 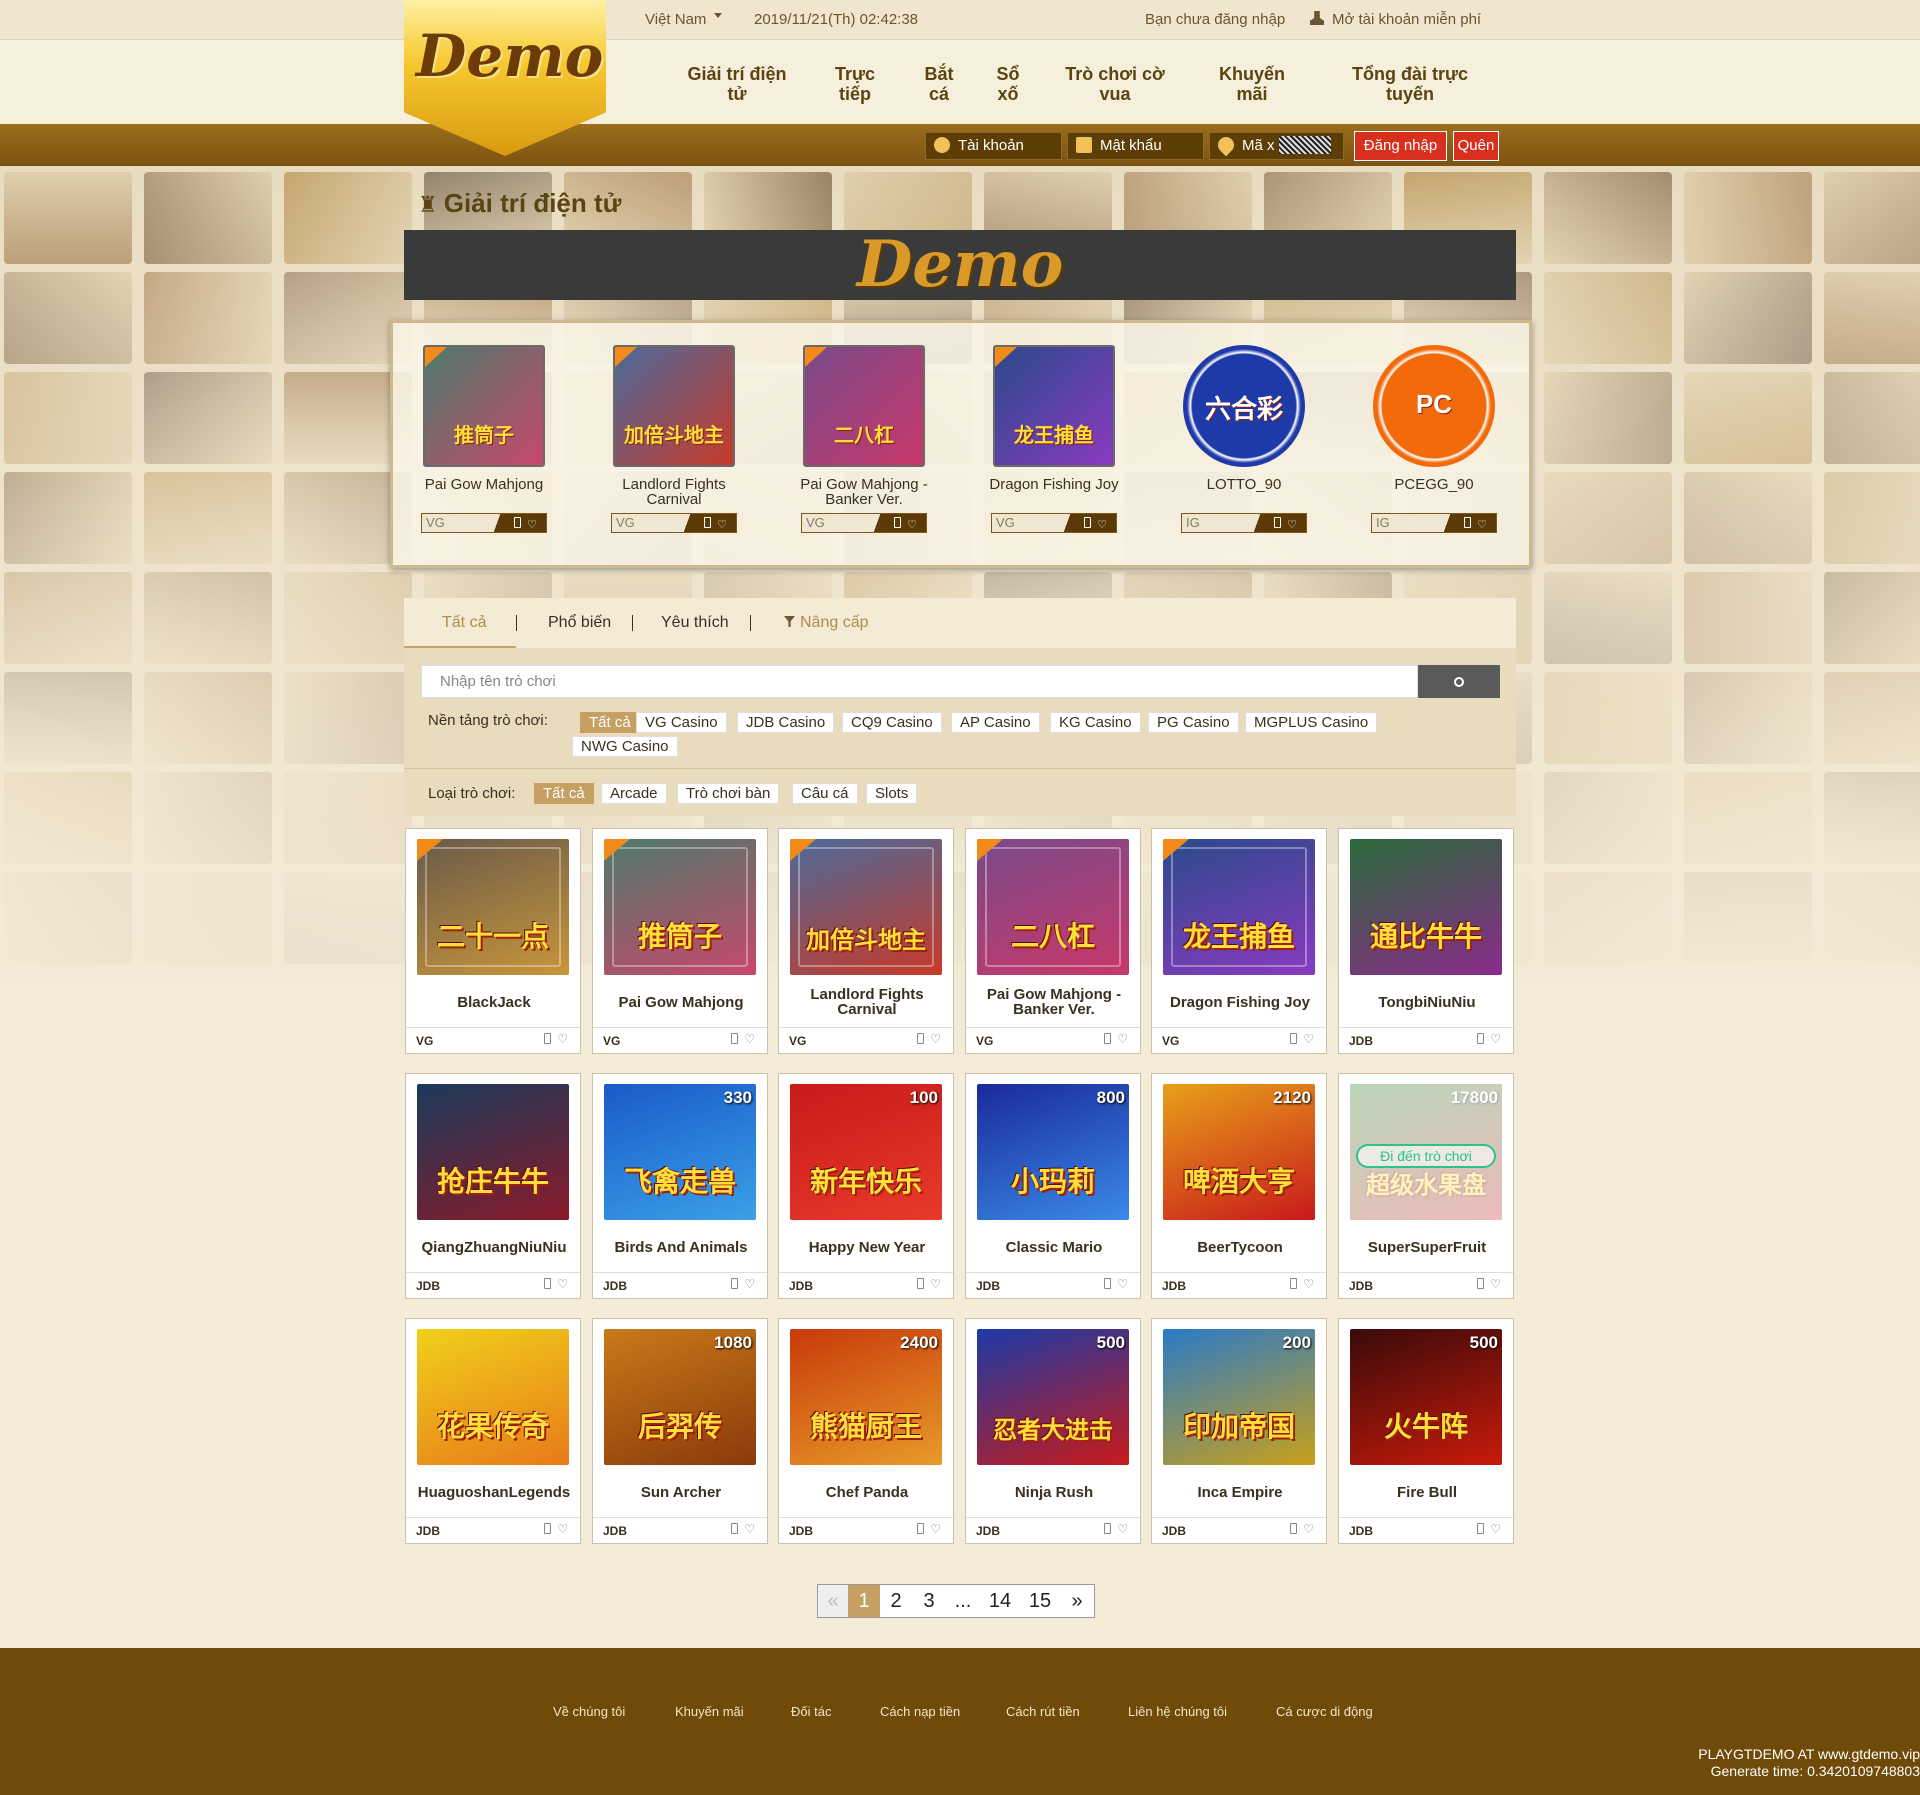 I want to click on platform-chip: KG Casino, so click(x=1095, y=722).